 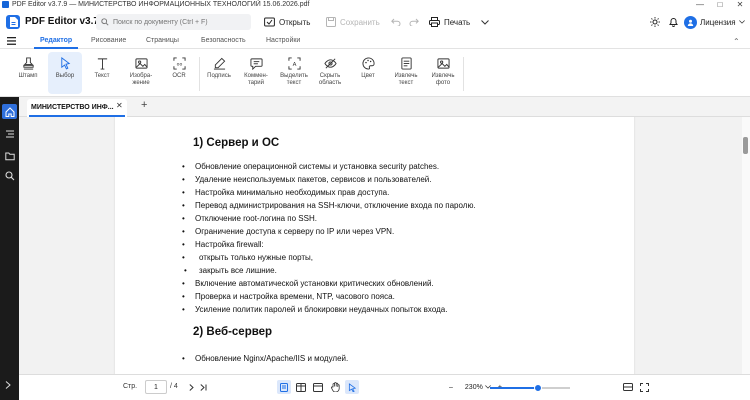 What do you see at coordinates (330, 79) in the screenshot?
I see `tool-label: Скрыть область` at bounding box center [330, 79].